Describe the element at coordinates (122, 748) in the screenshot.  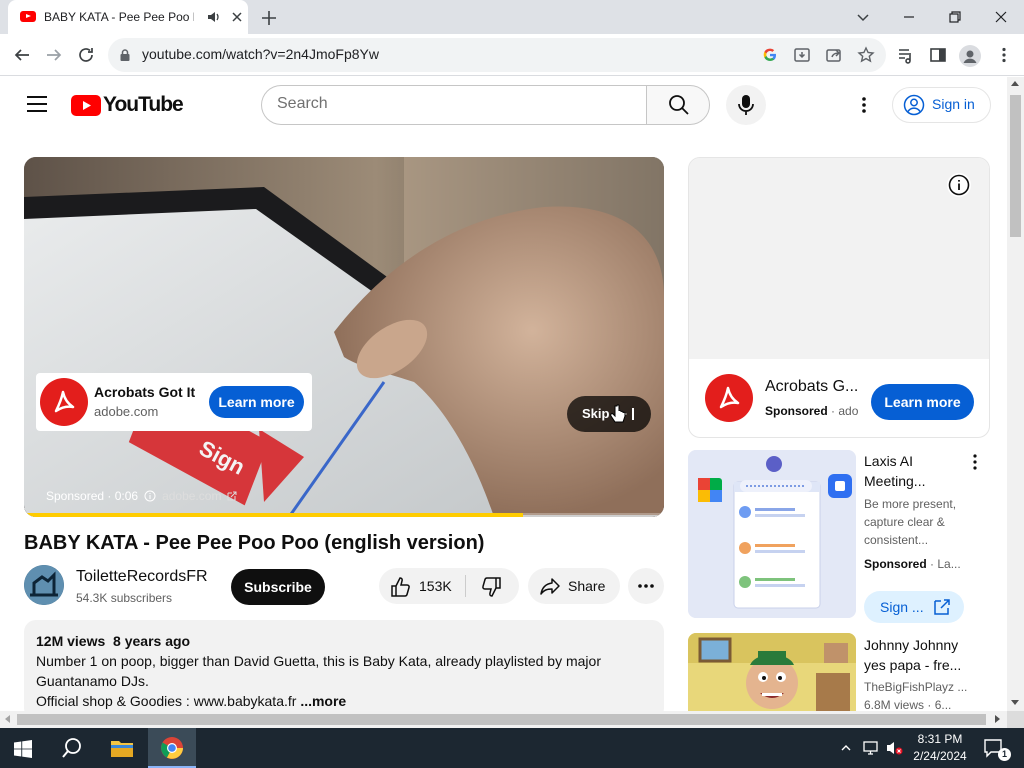
I see `file-explorer-icon` at that location.